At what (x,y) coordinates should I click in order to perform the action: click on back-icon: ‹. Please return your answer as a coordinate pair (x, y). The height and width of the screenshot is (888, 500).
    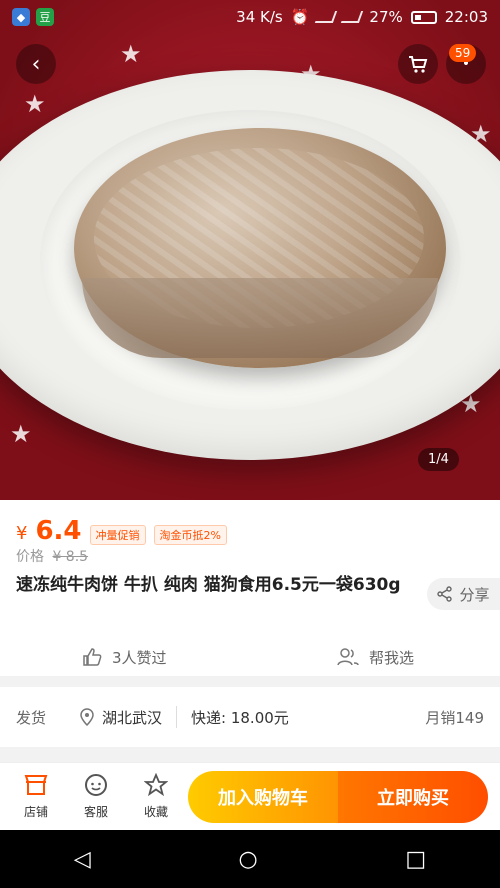
    Looking at the image, I should click on (36, 64).